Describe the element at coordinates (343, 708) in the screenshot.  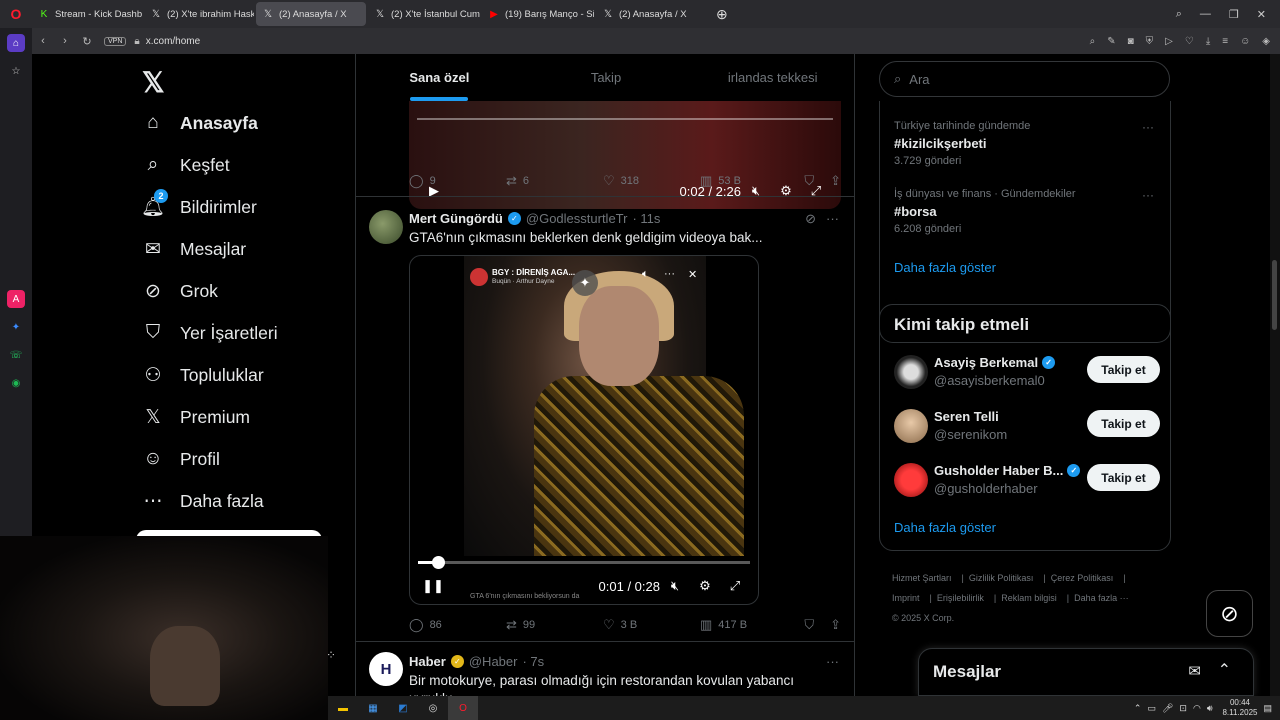
I see `file-explorer-icon: ▬` at that location.